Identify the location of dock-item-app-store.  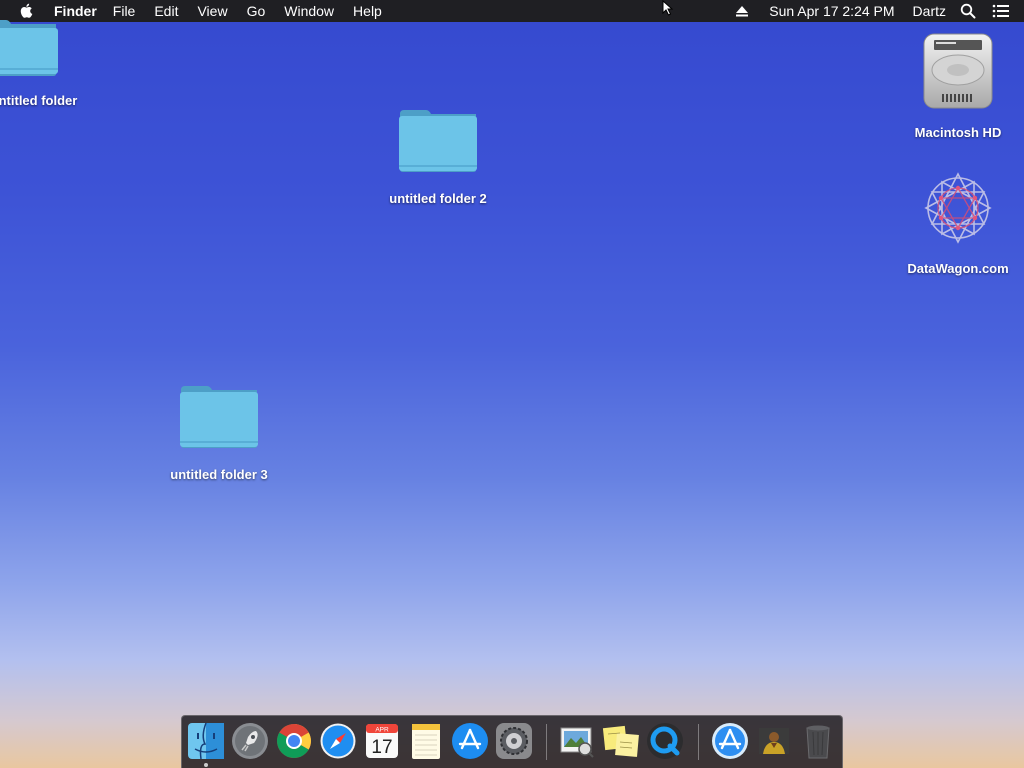
(470, 741).